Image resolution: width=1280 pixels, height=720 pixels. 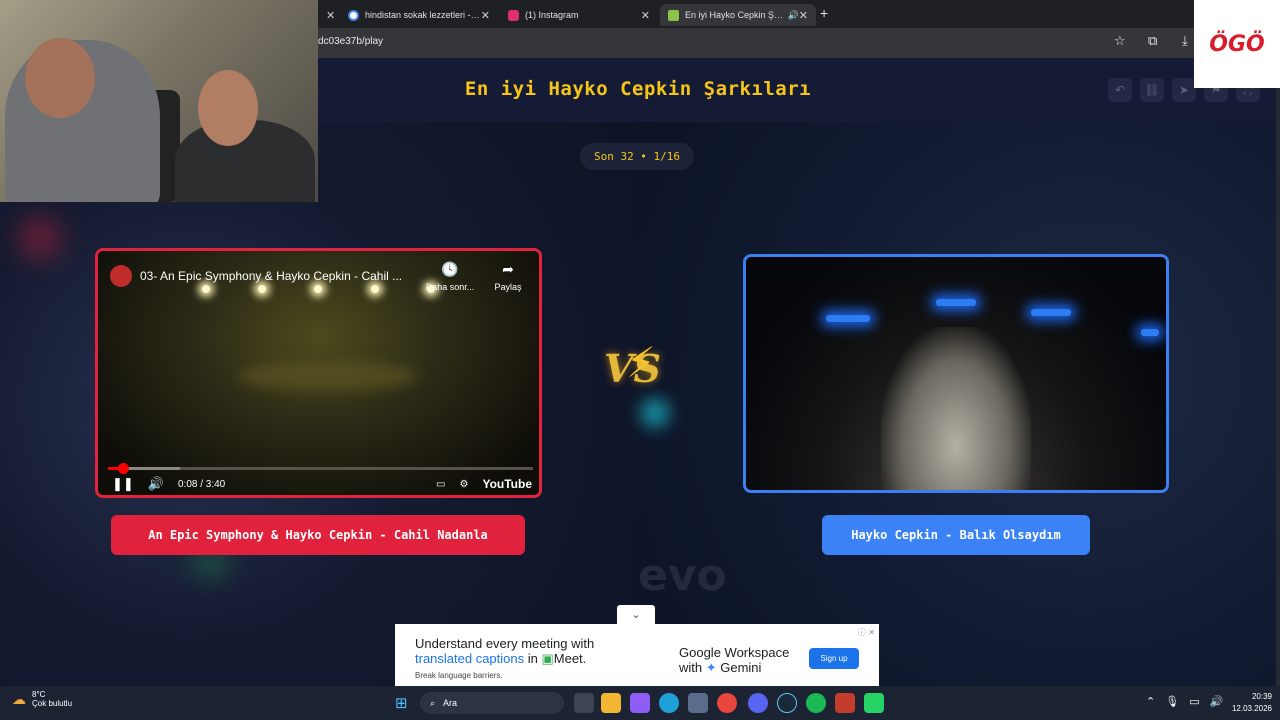 What do you see at coordinates (121, 276) in the screenshot?
I see `channel-avatar` at bounding box center [121, 276].